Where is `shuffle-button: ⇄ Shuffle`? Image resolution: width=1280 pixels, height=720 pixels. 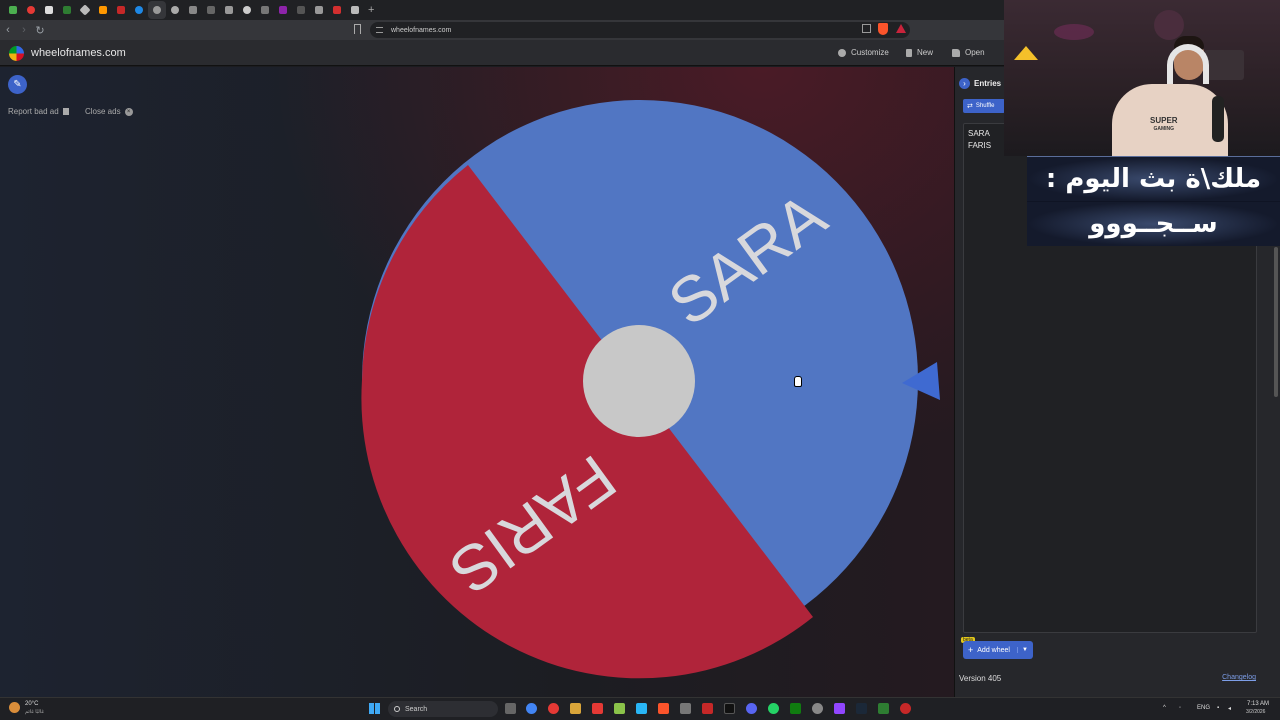
shuffle-button: ⇄ Shuffle is located at coordinates (984, 106).